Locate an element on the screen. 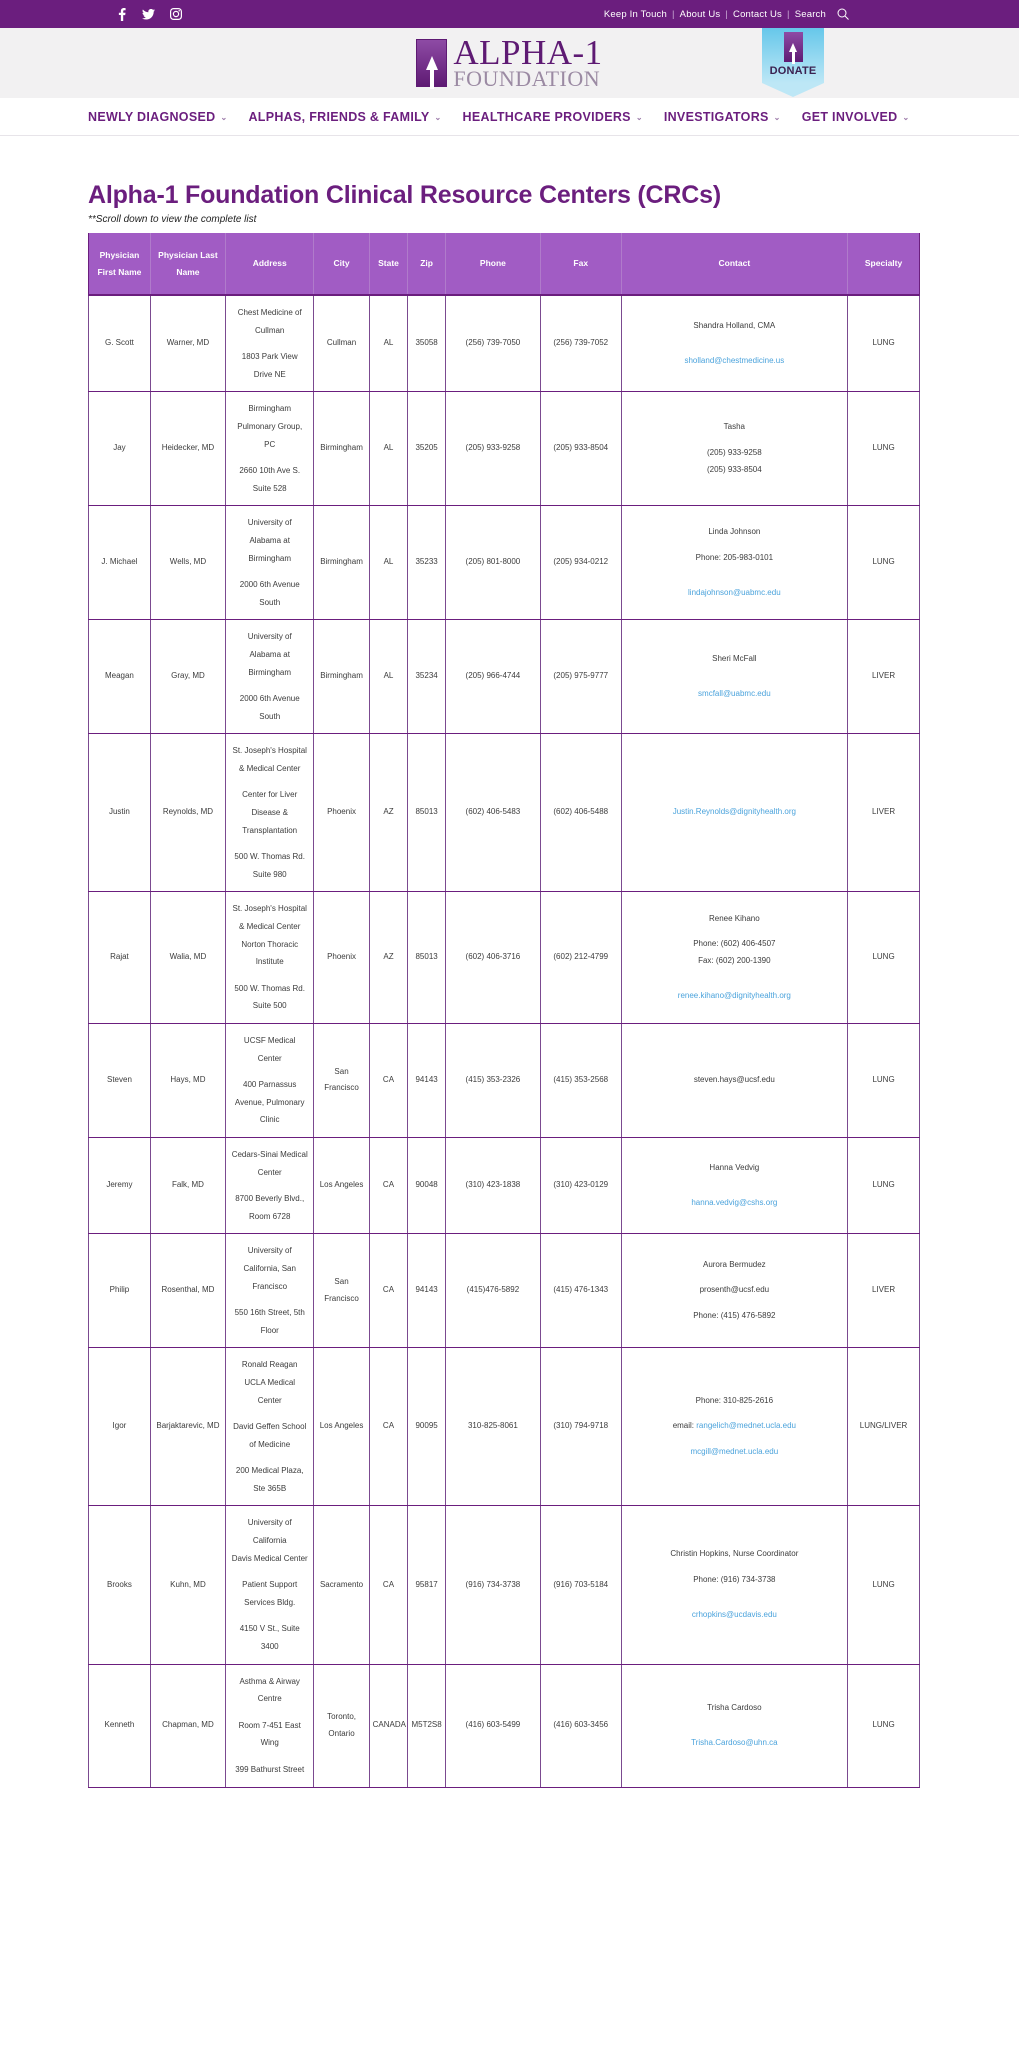  cell-last-name: Kuhn, MD is located at coordinates (188, 1585).